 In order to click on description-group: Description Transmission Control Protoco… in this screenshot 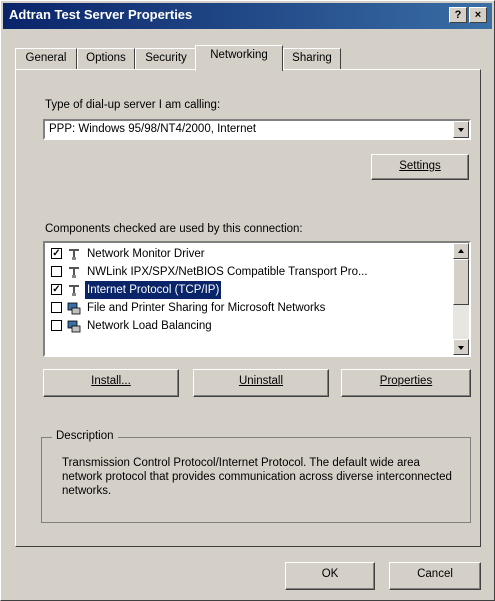, I will do `click(256, 476)`.